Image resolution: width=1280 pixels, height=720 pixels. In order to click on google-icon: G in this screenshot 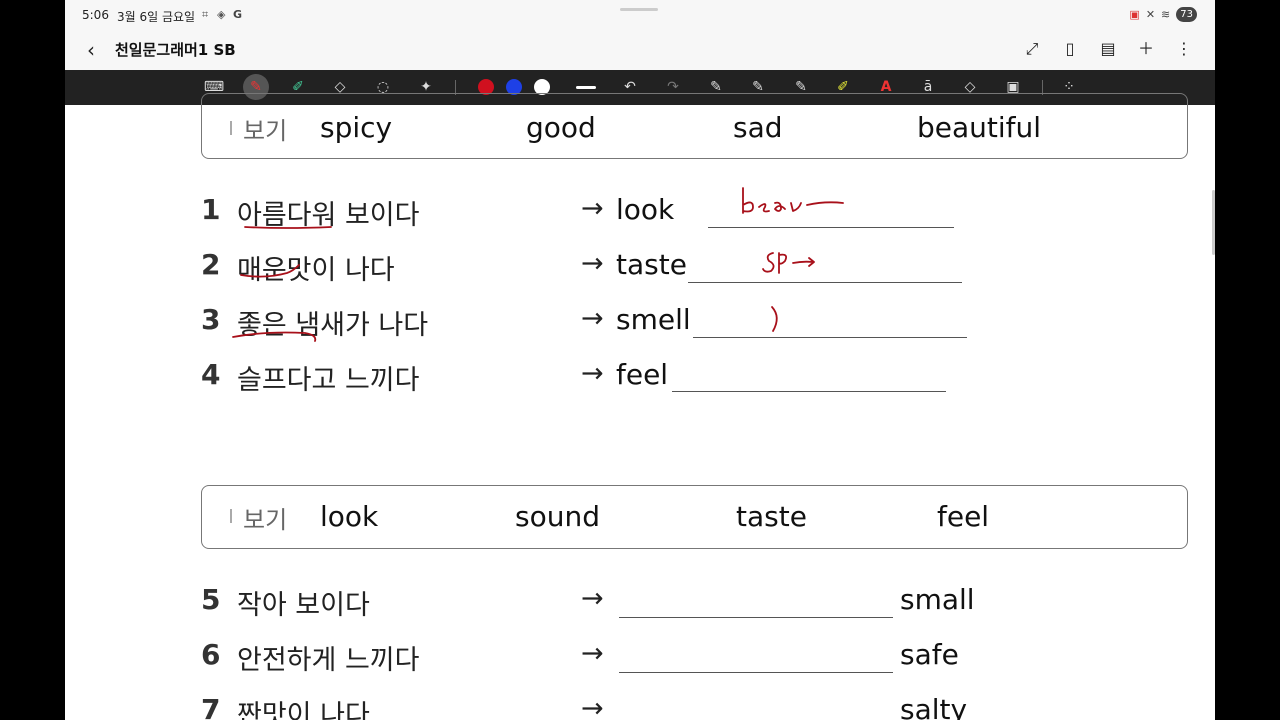, I will do `click(238, 14)`.